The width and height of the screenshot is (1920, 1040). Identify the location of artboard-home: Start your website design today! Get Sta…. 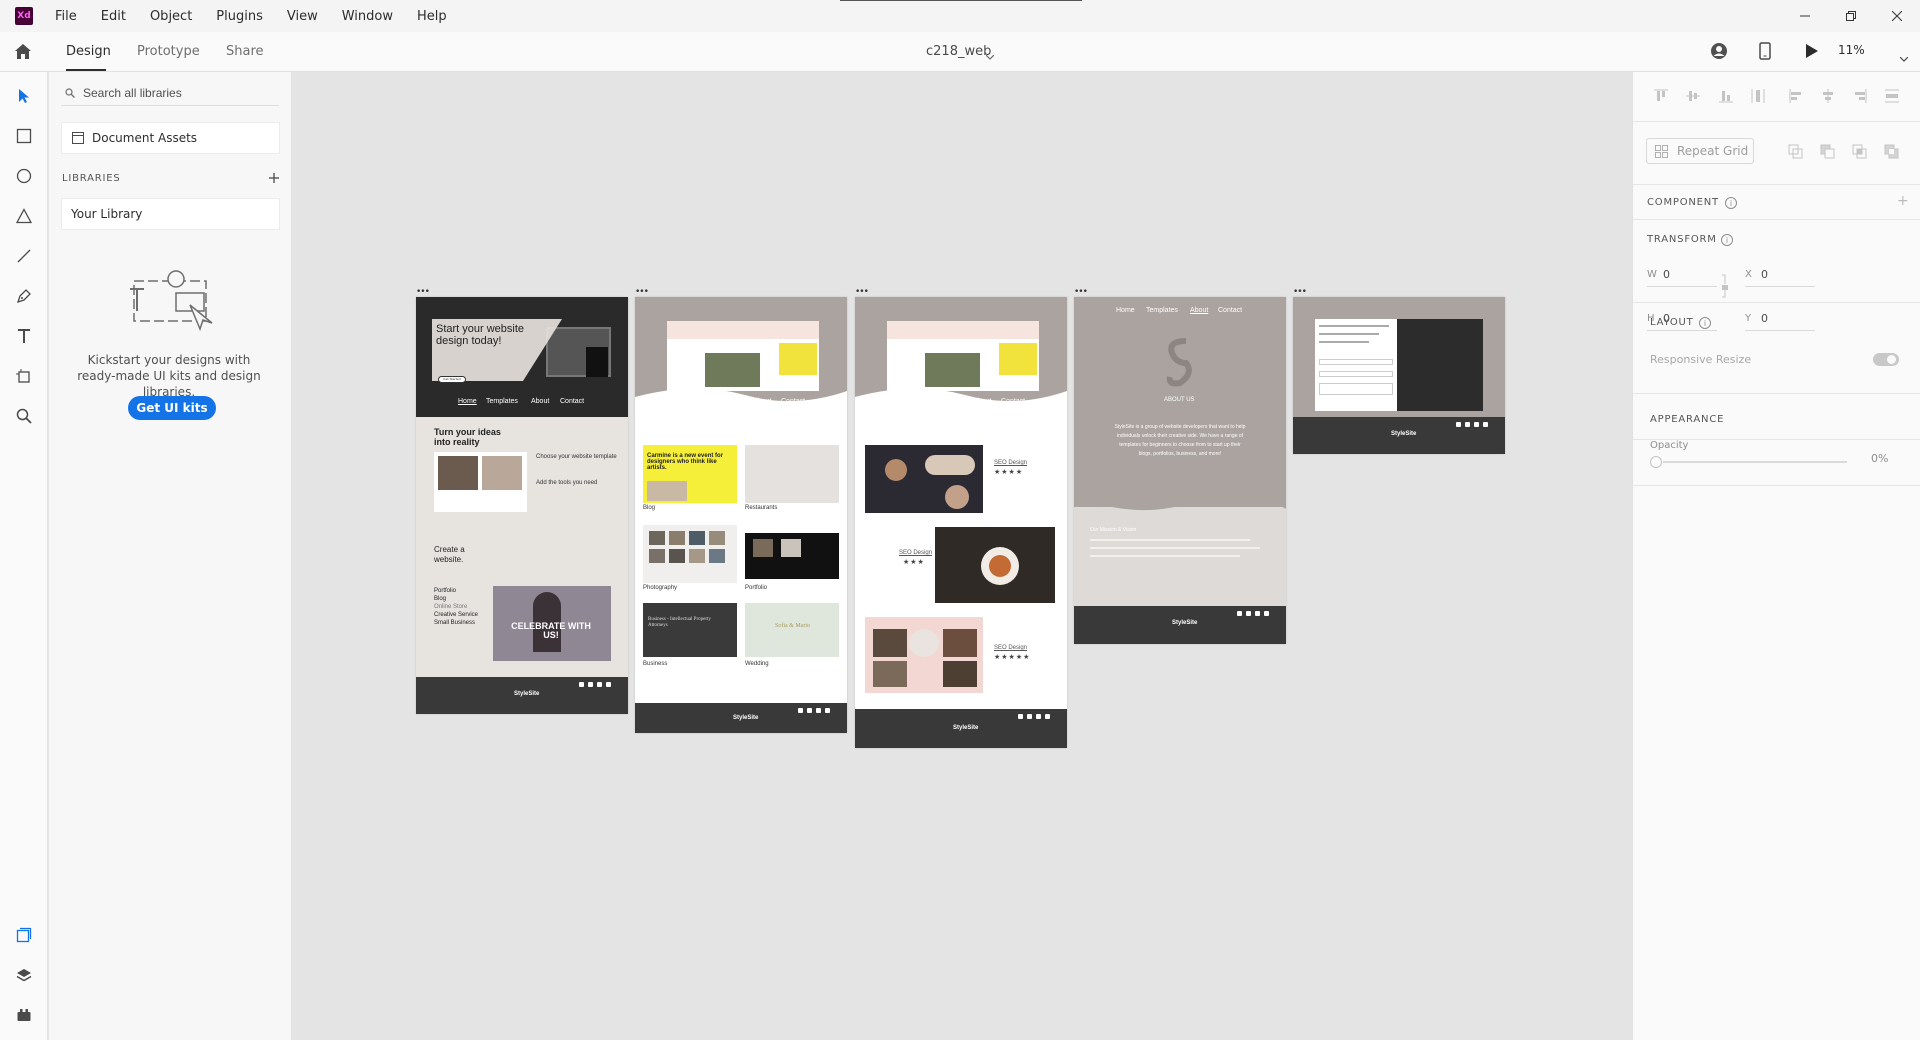
(522, 505).